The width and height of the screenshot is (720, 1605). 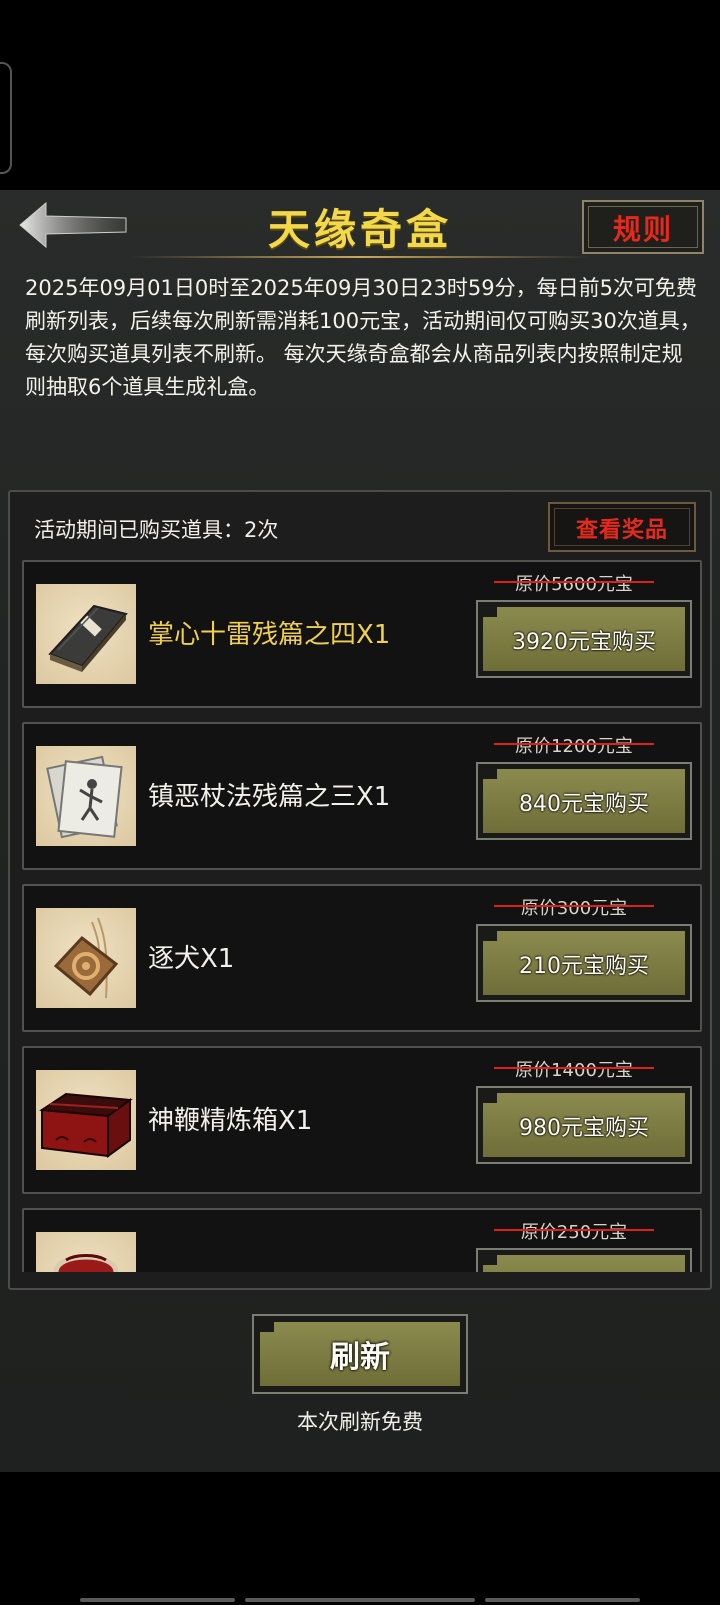 I want to click on item-name: 掌心十雷残篇之四X1, so click(x=269, y=635).